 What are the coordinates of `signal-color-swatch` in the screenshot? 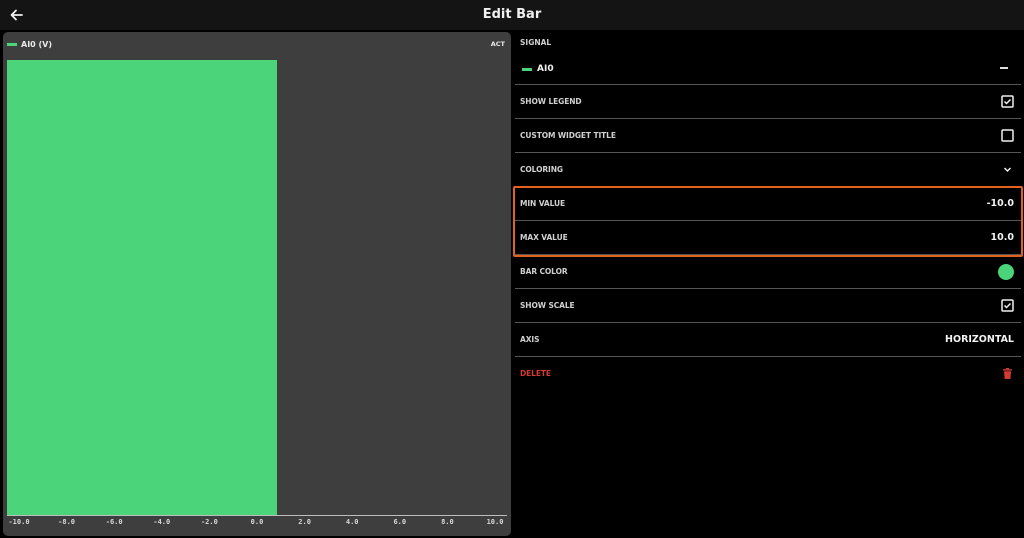 It's located at (527, 69).